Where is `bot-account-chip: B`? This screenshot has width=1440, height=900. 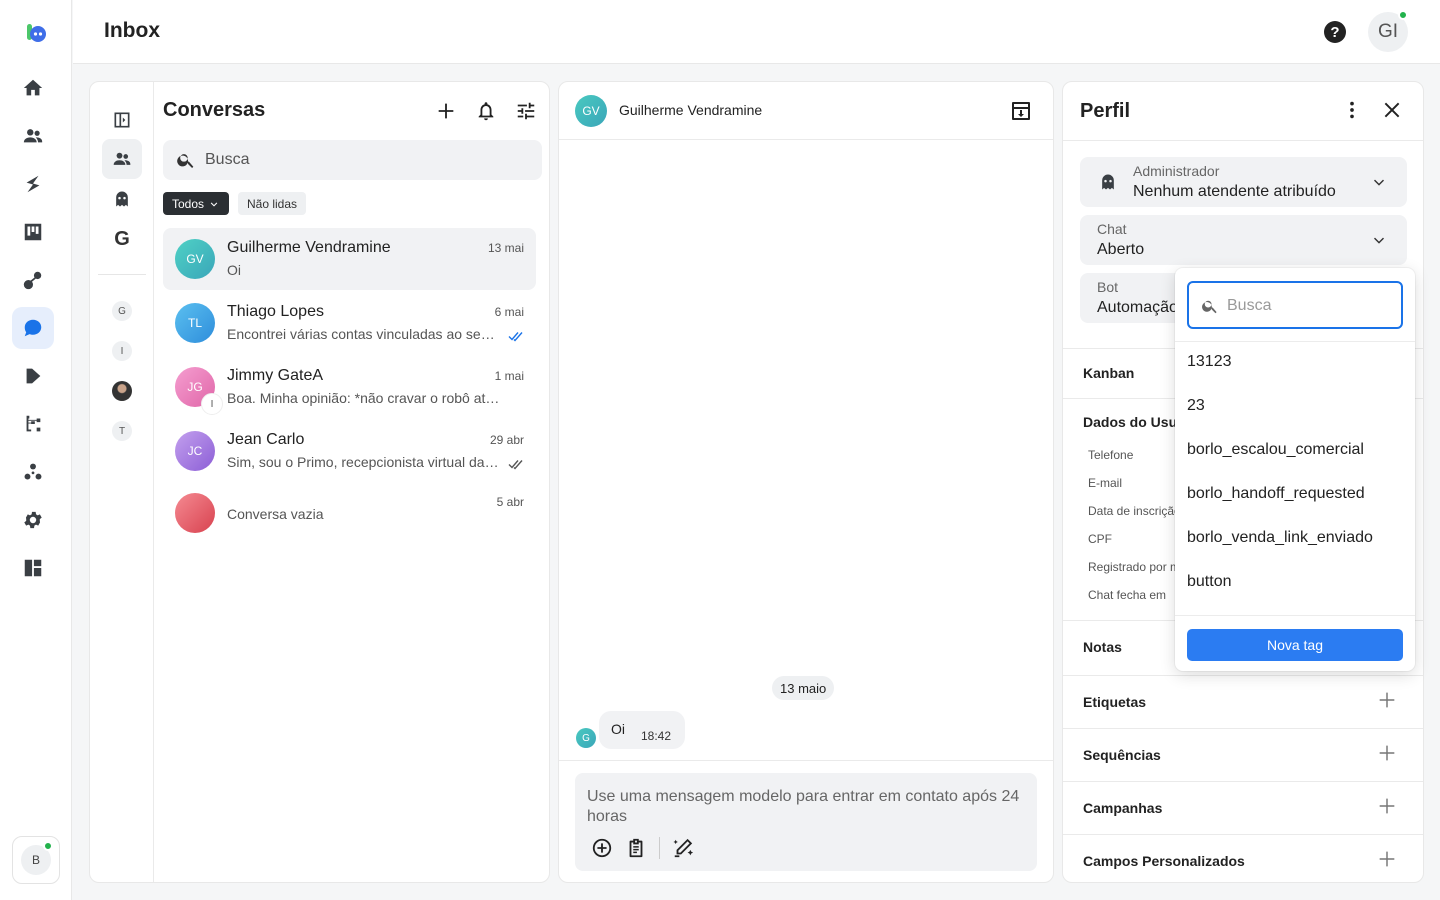 bot-account-chip: B is located at coordinates (36, 860).